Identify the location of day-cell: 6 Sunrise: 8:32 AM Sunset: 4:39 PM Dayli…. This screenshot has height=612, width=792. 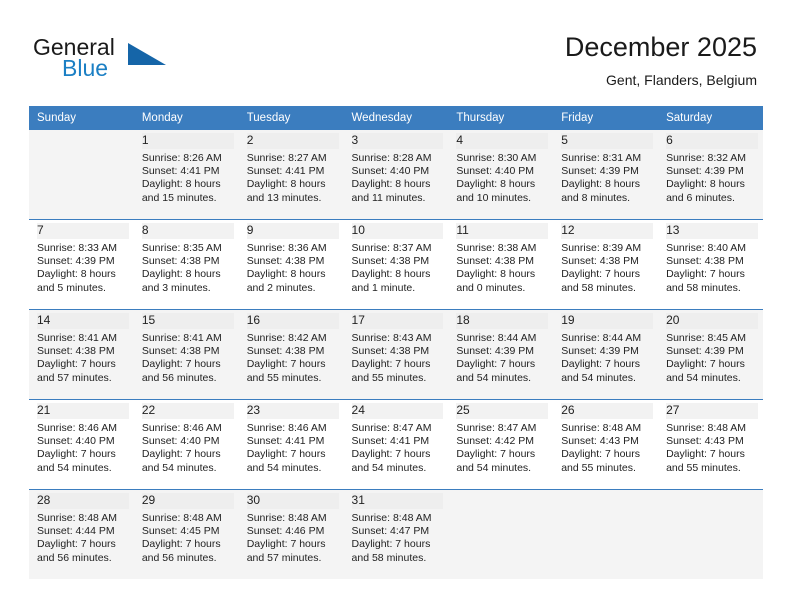
(710, 174).